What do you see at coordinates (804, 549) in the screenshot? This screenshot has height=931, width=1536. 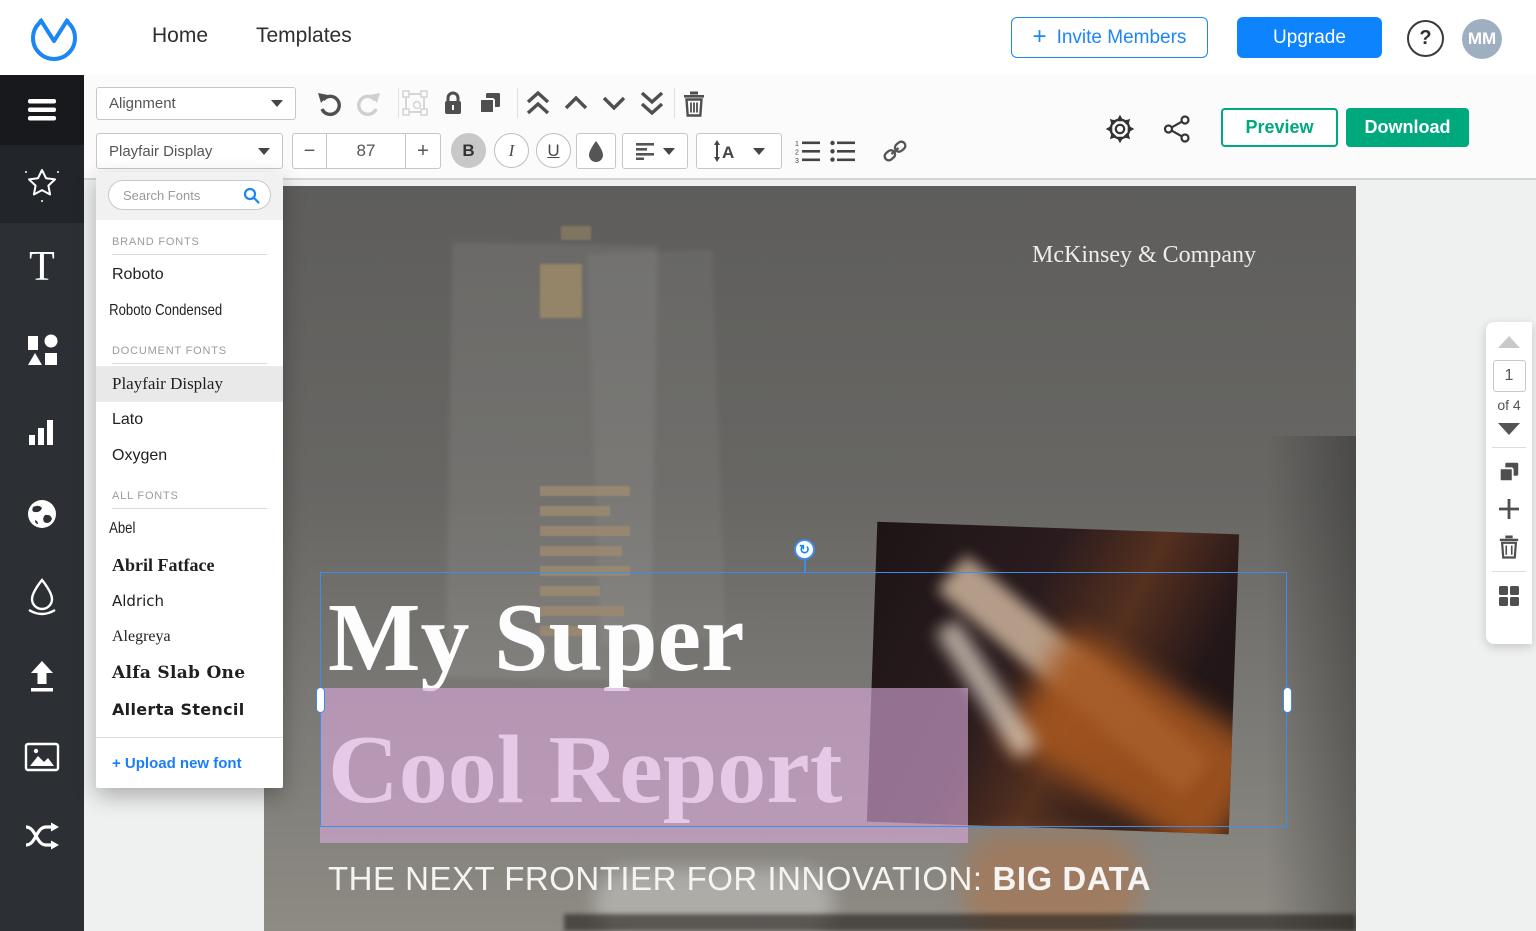 I see `rotate-handle: ↻` at bounding box center [804, 549].